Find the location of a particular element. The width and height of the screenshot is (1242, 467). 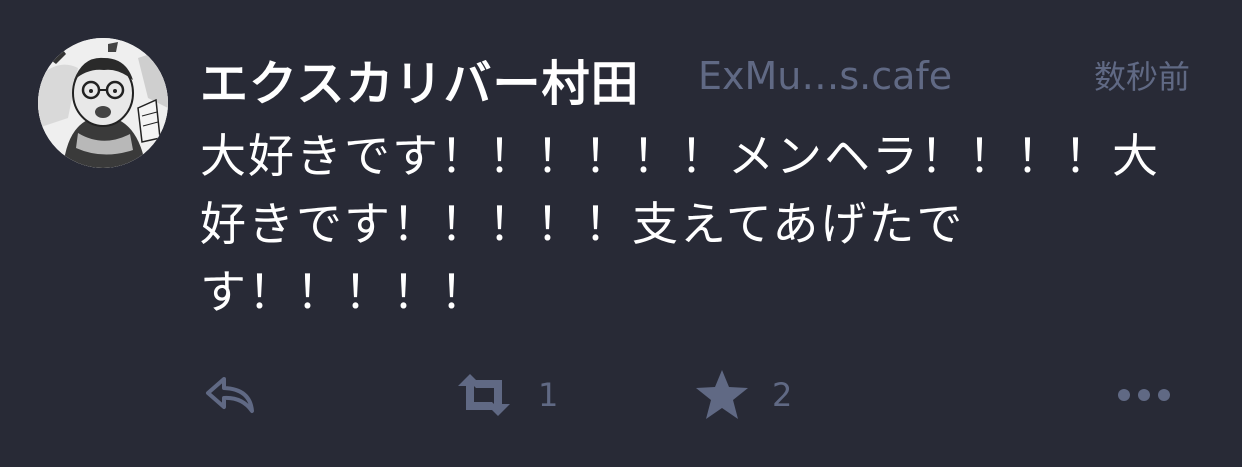

more-button is located at coordinates (1144, 395).